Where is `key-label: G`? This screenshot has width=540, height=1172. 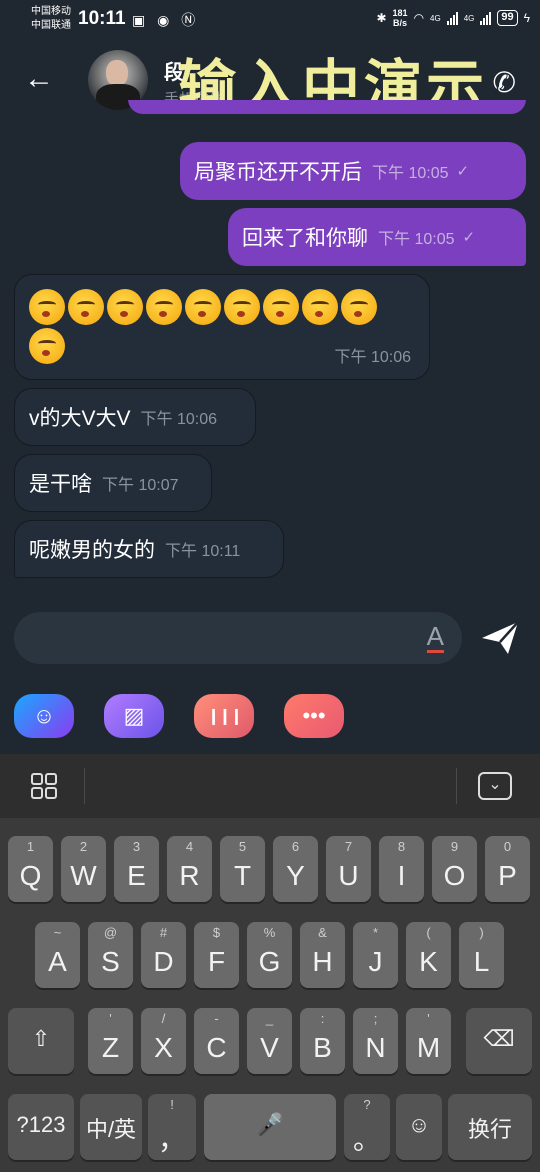 key-label: G is located at coordinates (269, 961).